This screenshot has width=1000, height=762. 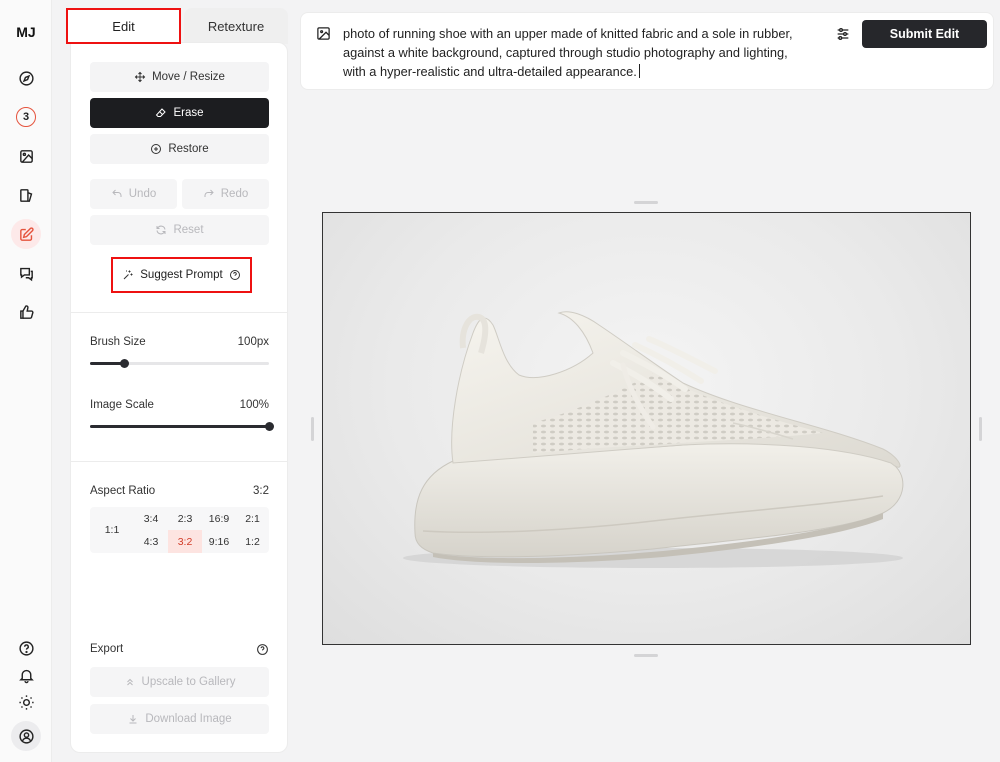 What do you see at coordinates (254, 405) in the screenshot?
I see `image-scale-value: 100%` at bounding box center [254, 405].